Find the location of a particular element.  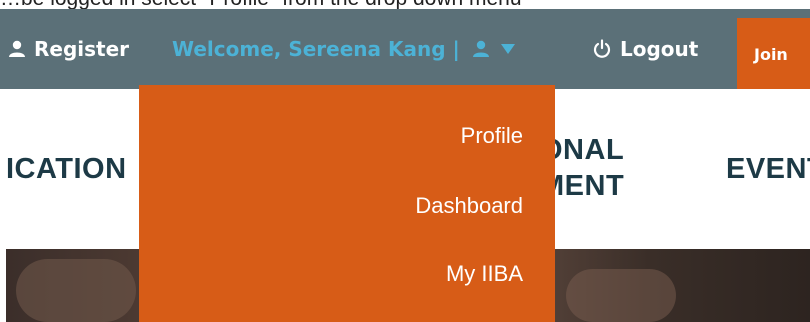

welcome-account-menu: Welcome, Sereena Kang | is located at coordinates (344, 49).